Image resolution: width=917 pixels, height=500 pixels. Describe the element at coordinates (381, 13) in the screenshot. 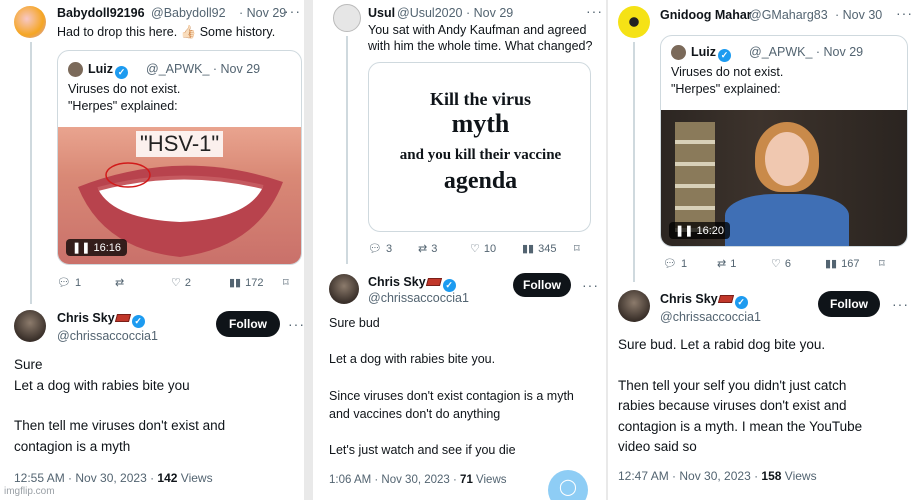

I see `author-name: Usul` at that location.